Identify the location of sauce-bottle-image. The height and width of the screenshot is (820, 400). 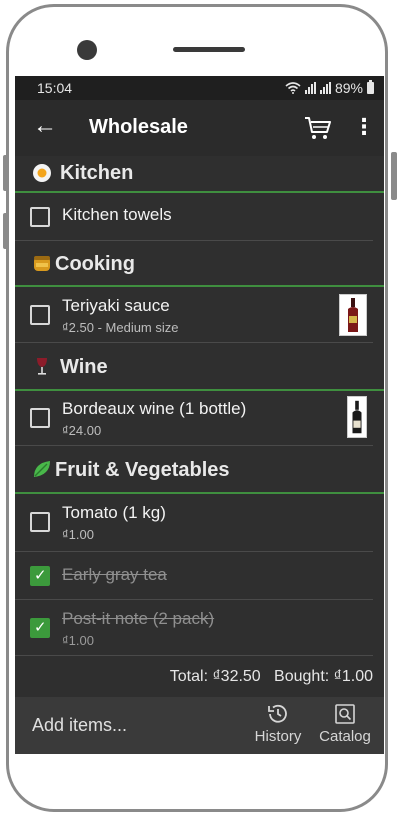
(353, 315).